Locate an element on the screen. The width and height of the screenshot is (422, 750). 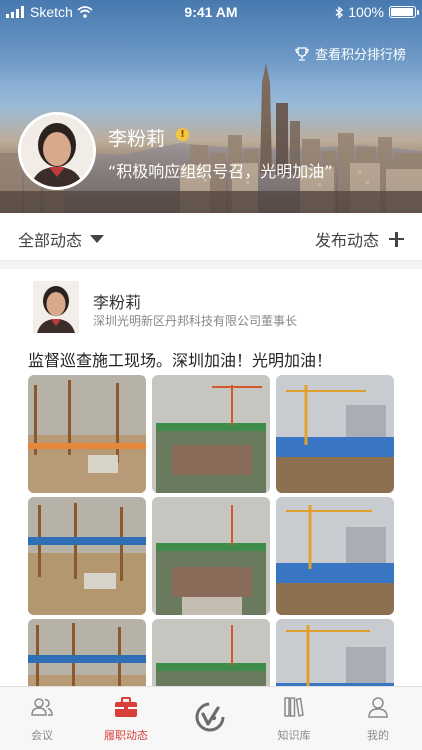
tab-duty-updates: 履职动态 is located at coordinates (126, 718).